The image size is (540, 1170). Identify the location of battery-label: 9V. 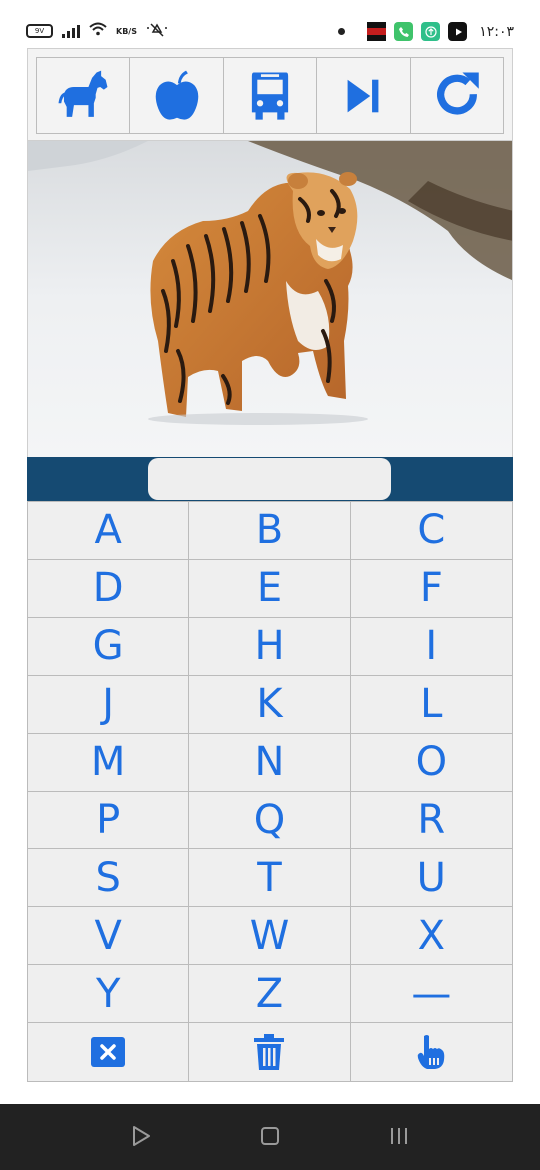
(39, 31).